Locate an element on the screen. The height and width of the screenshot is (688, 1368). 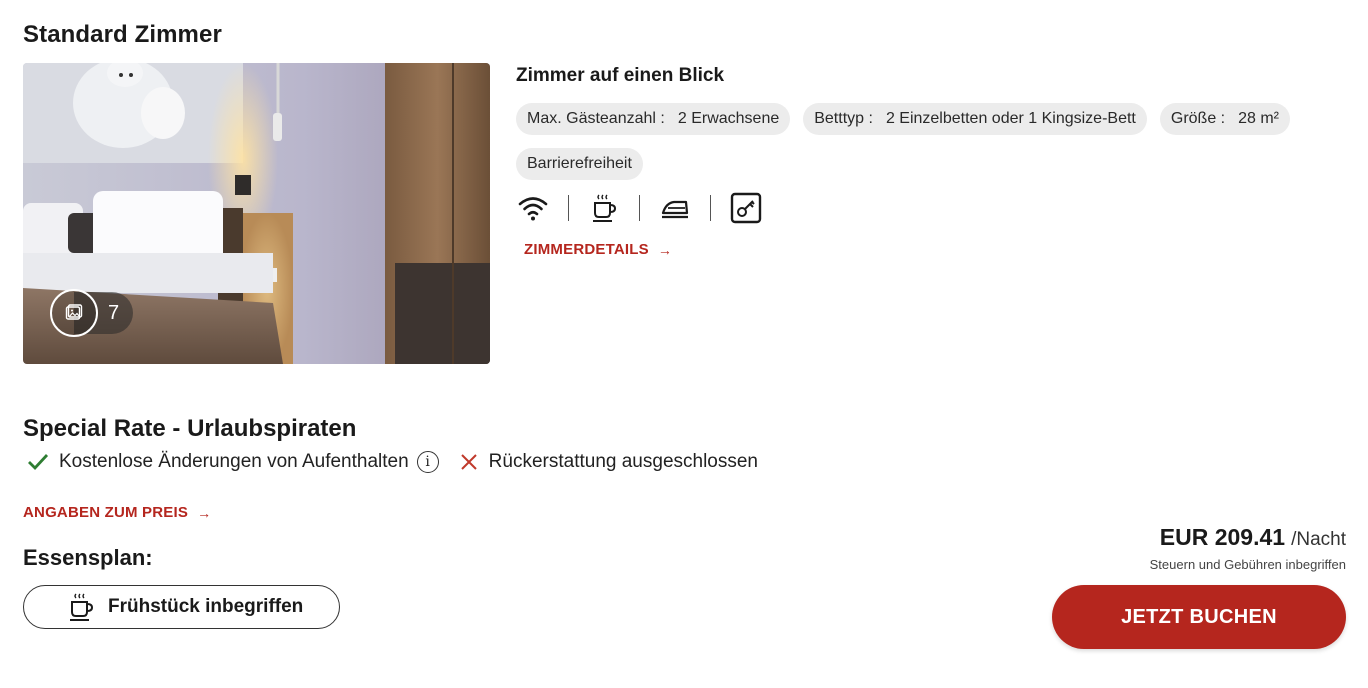
condition-free-changes: Kostenlose Änderungen von Aufenthalten i is located at coordinates (233, 462).